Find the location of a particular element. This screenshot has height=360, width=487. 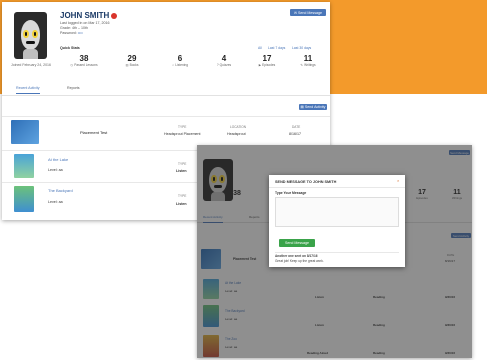

stat-lessons: 38 ◷ Passed Lessons is located at coordinates (84, 60).